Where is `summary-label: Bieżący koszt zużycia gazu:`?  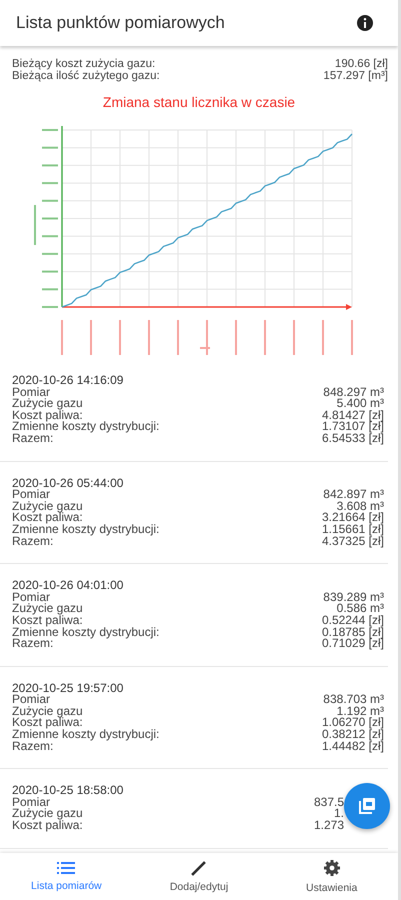 summary-label: Bieżący koszt zużycia gazu: is located at coordinates (84, 64).